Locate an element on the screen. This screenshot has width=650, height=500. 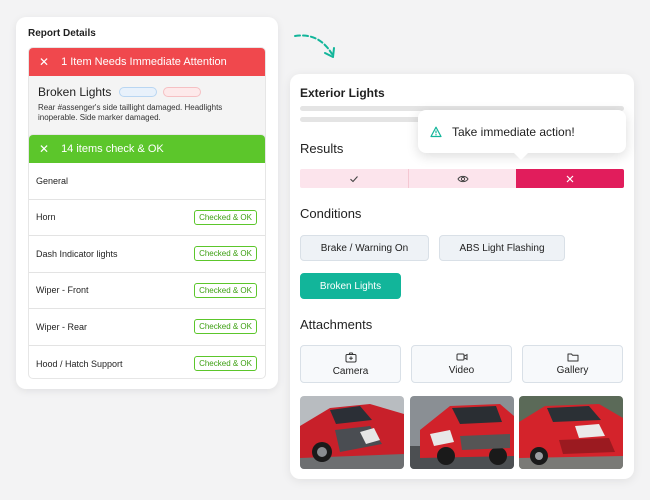
attention-item: Broken Lights is located at coordinates (147, 87).